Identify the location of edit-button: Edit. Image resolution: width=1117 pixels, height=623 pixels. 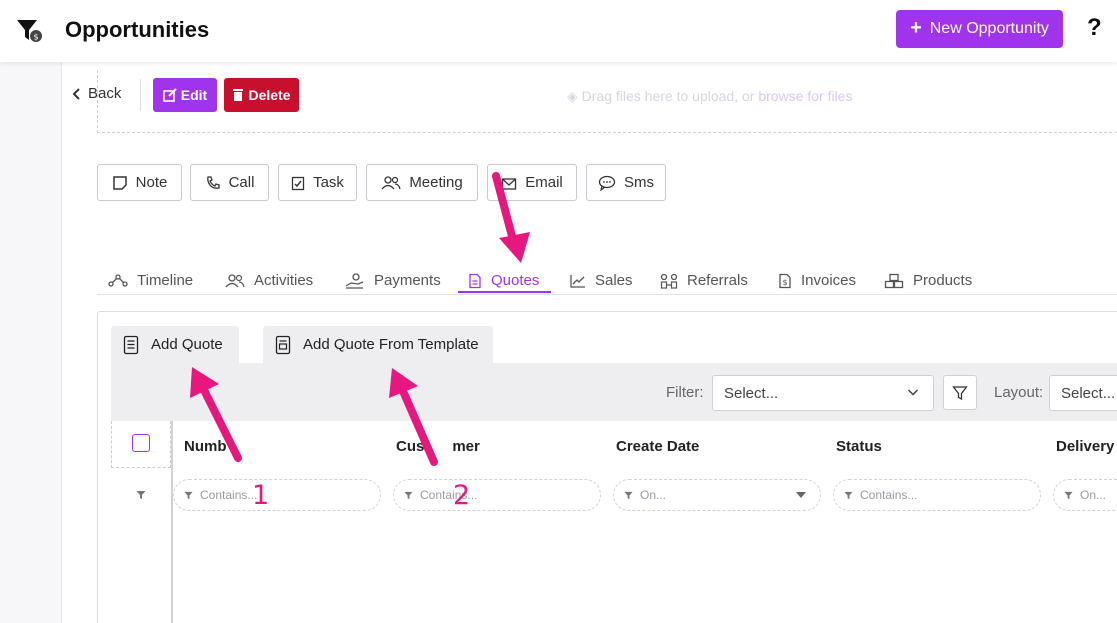
(185, 95).